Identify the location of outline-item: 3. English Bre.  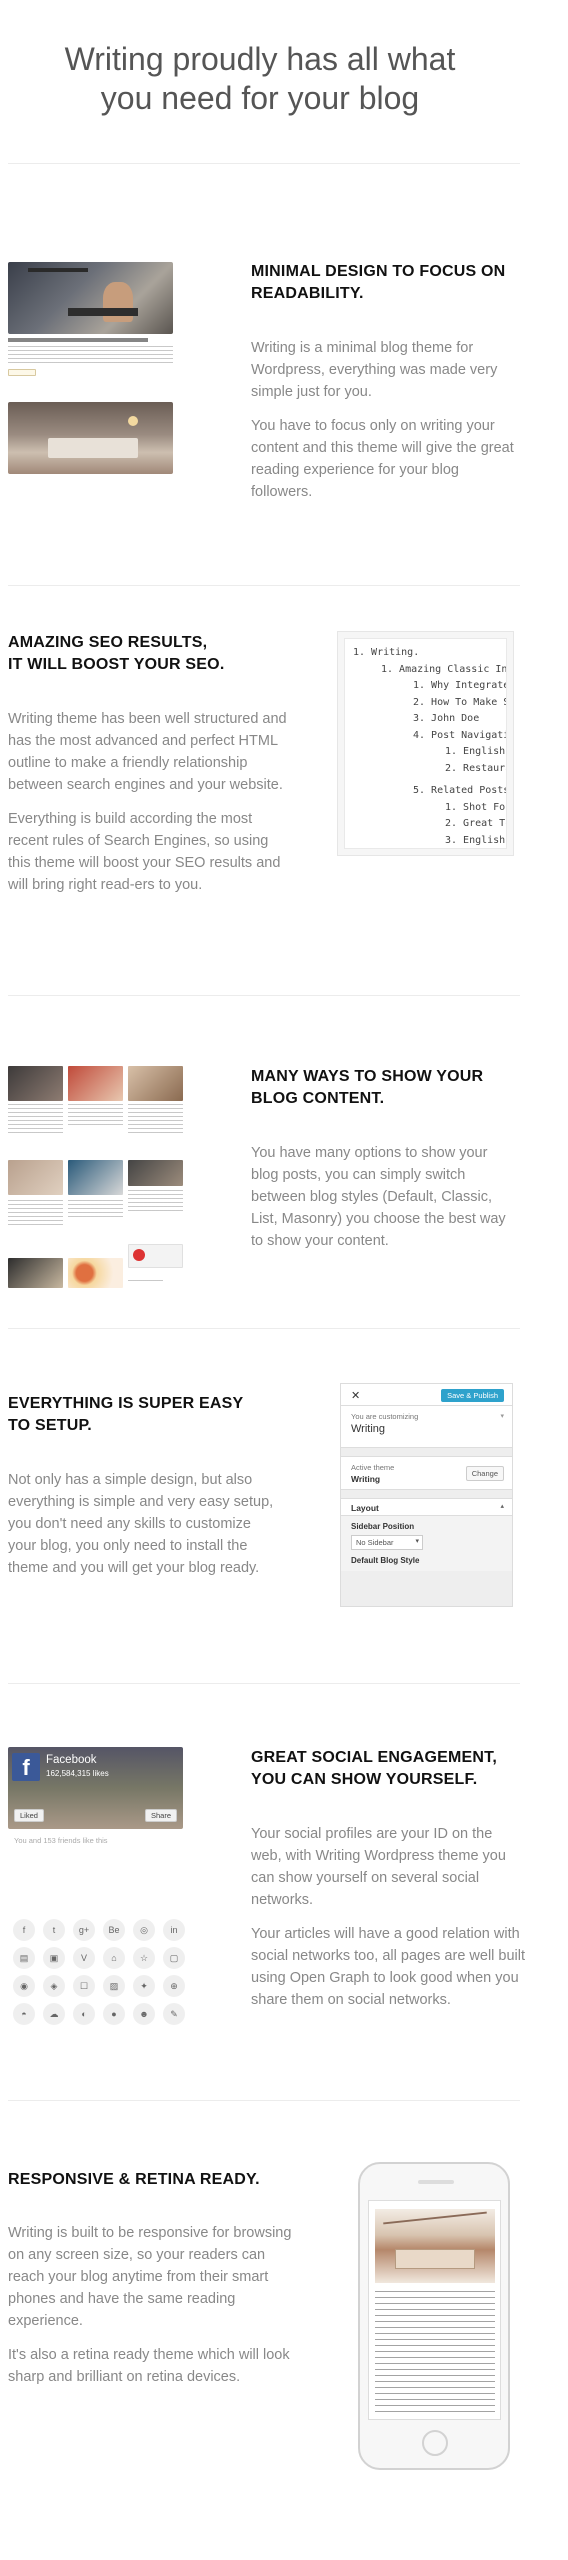
(475, 840).